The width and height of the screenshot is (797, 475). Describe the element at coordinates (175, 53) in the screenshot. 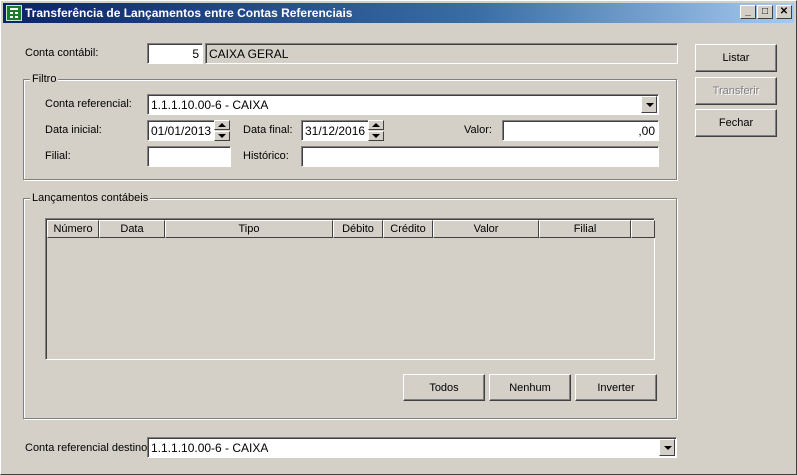

I see `conta-contabil-codigo-input: 5` at that location.